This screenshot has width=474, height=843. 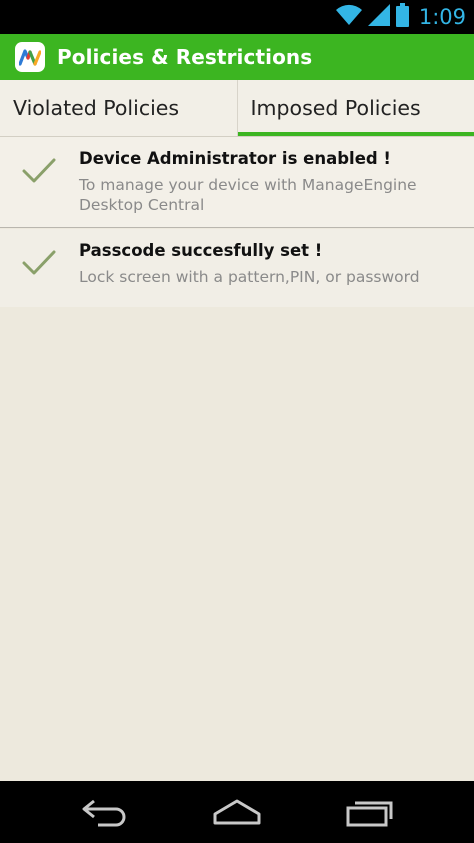 I want to click on policy-title: Device Administrator is enabled !, so click(x=235, y=158).